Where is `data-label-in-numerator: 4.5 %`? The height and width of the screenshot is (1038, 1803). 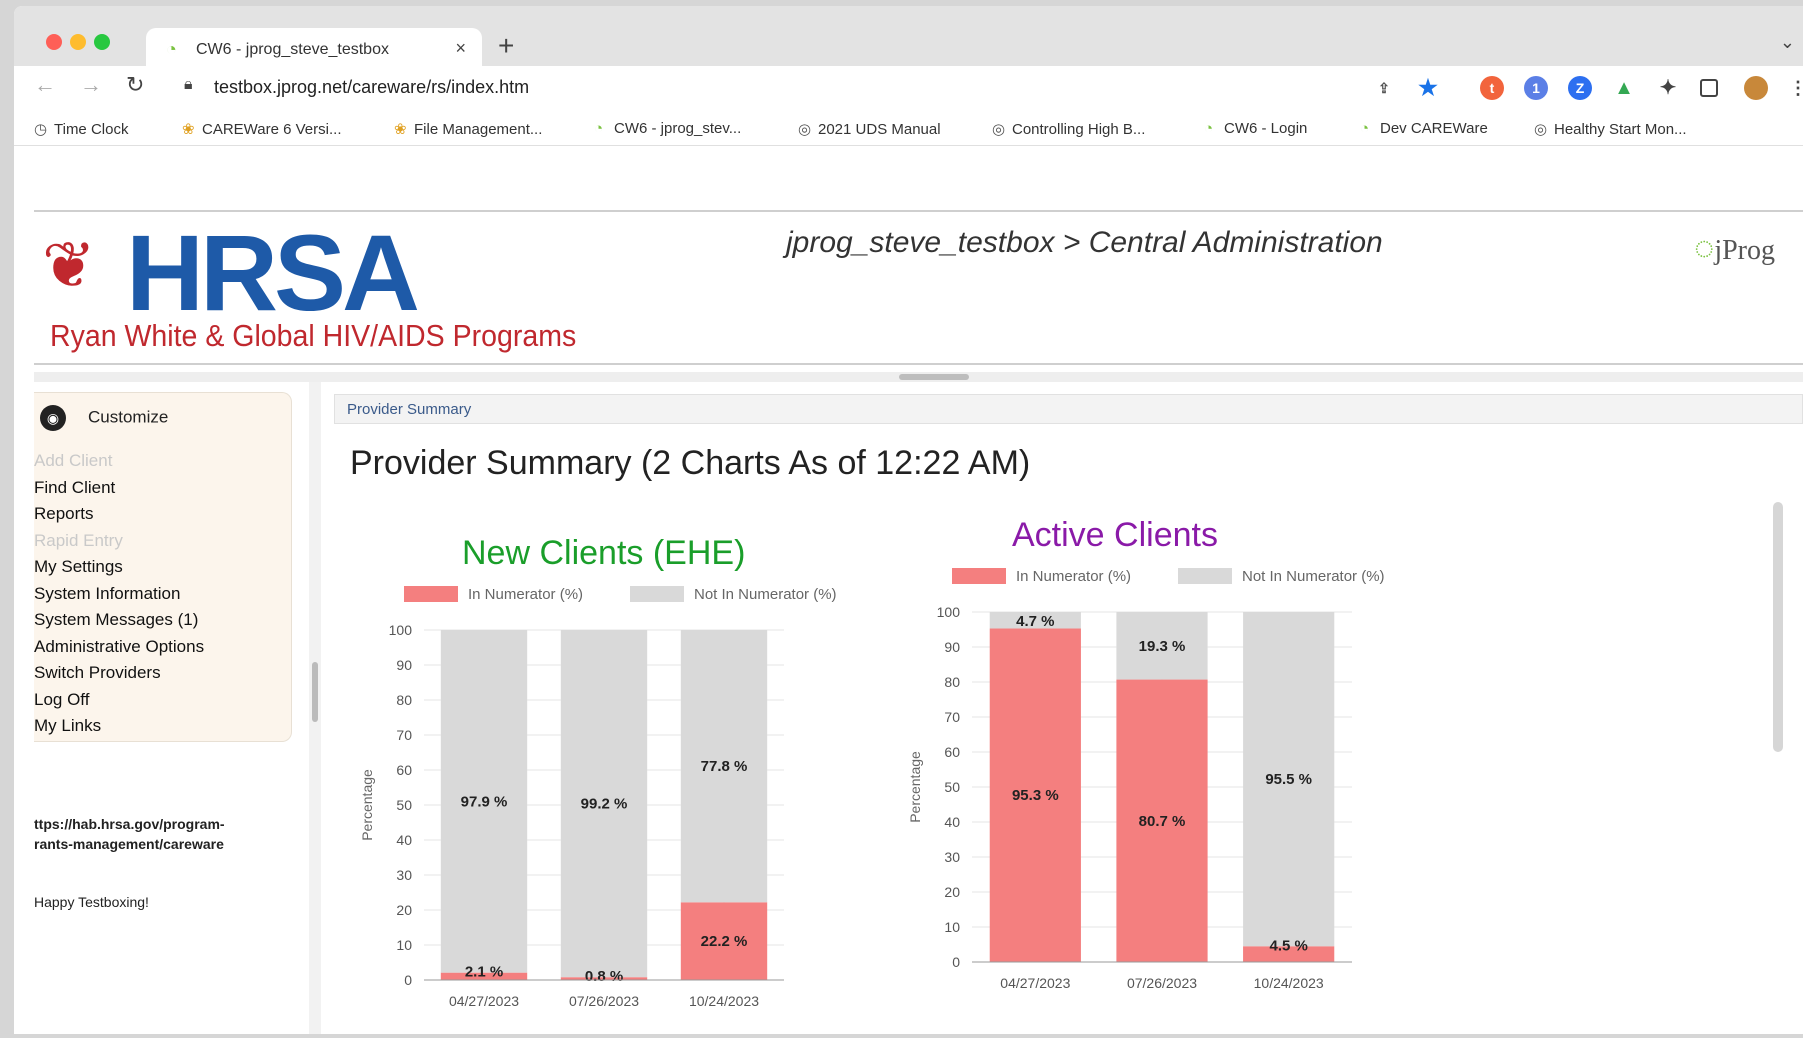 data-label-in-numerator: 4.5 % is located at coordinates (1288, 945).